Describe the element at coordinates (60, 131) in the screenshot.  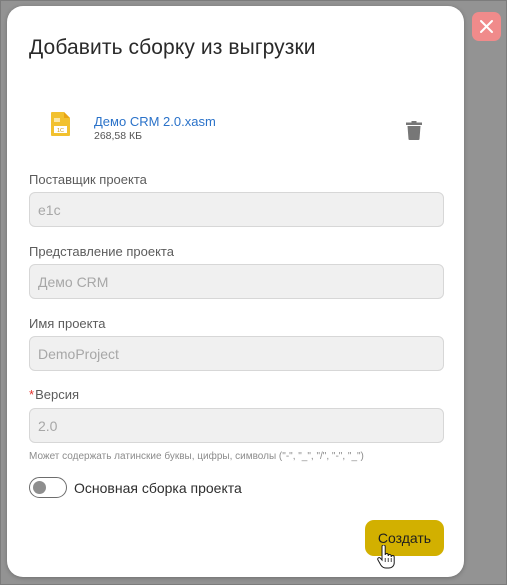
I see `svg-text: 1C` at that location.